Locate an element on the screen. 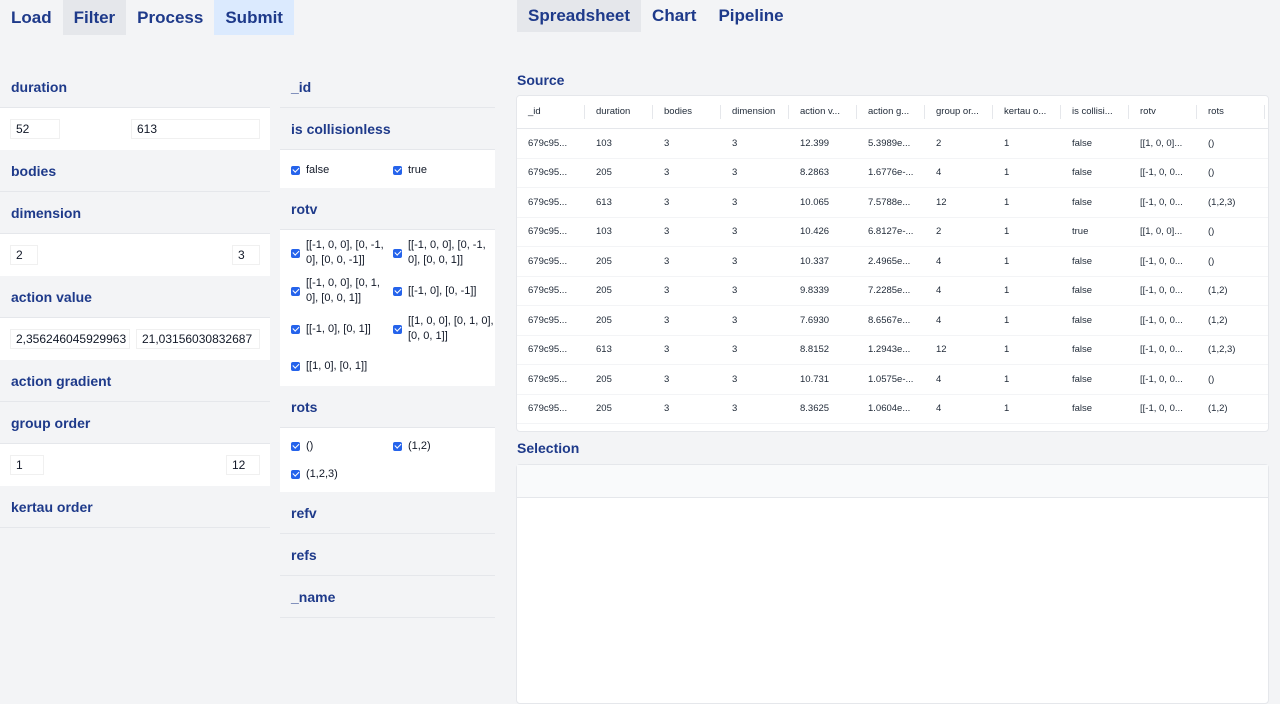  column-header: _id is located at coordinates (551, 112).